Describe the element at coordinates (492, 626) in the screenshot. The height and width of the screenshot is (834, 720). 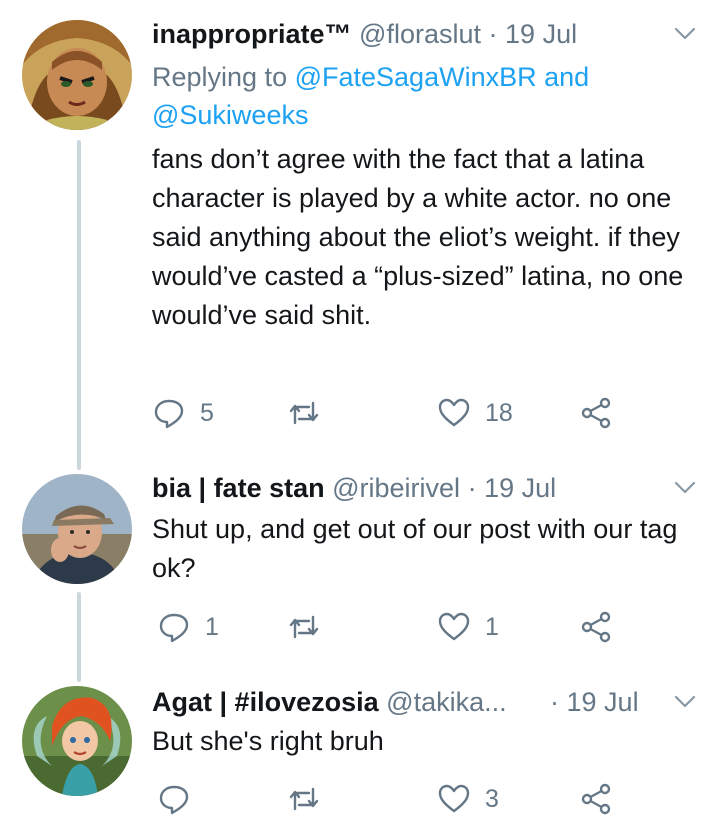
I see `like-count: 1` at that location.